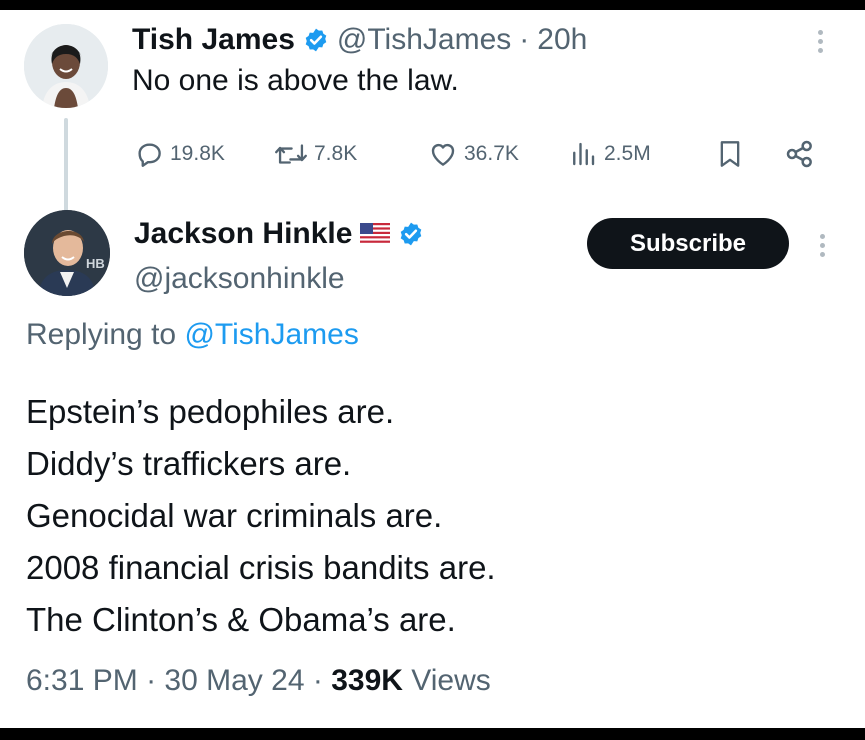 The width and height of the screenshot is (865, 740). Describe the element at coordinates (451, 680) in the screenshot. I see `views-label: Views` at that location.